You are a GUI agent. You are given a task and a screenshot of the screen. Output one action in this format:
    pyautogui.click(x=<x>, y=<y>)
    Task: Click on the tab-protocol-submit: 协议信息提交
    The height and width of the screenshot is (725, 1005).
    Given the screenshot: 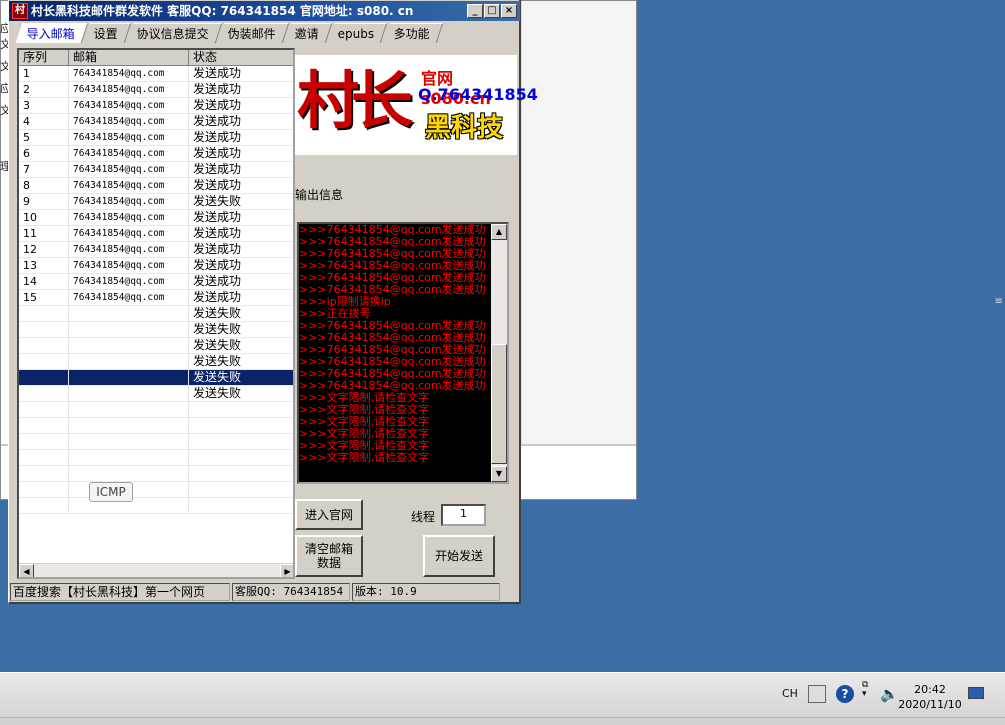 What is the action you would take?
    pyautogui.click(x=174, y=33)
    